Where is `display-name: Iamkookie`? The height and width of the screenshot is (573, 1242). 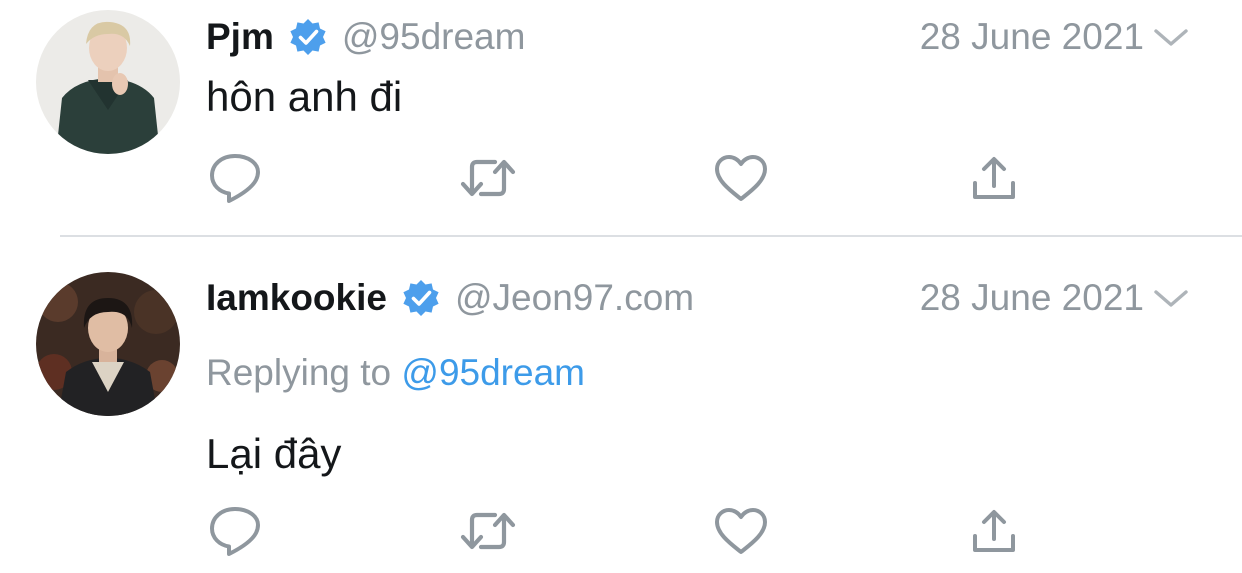
display-name: Iamkookie is located at coordinates (296, 298).